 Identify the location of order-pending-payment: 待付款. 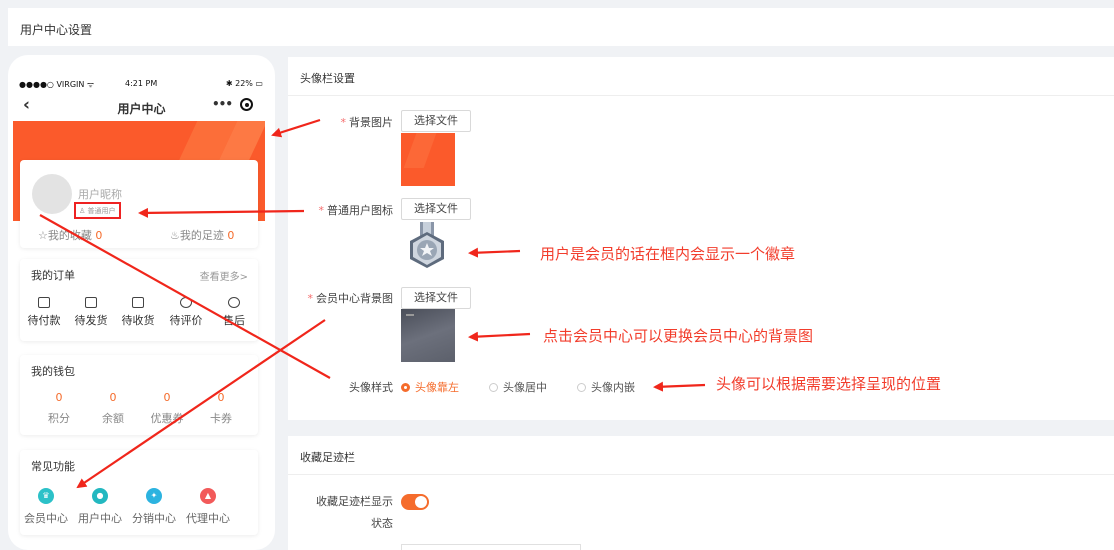
(44, 312).